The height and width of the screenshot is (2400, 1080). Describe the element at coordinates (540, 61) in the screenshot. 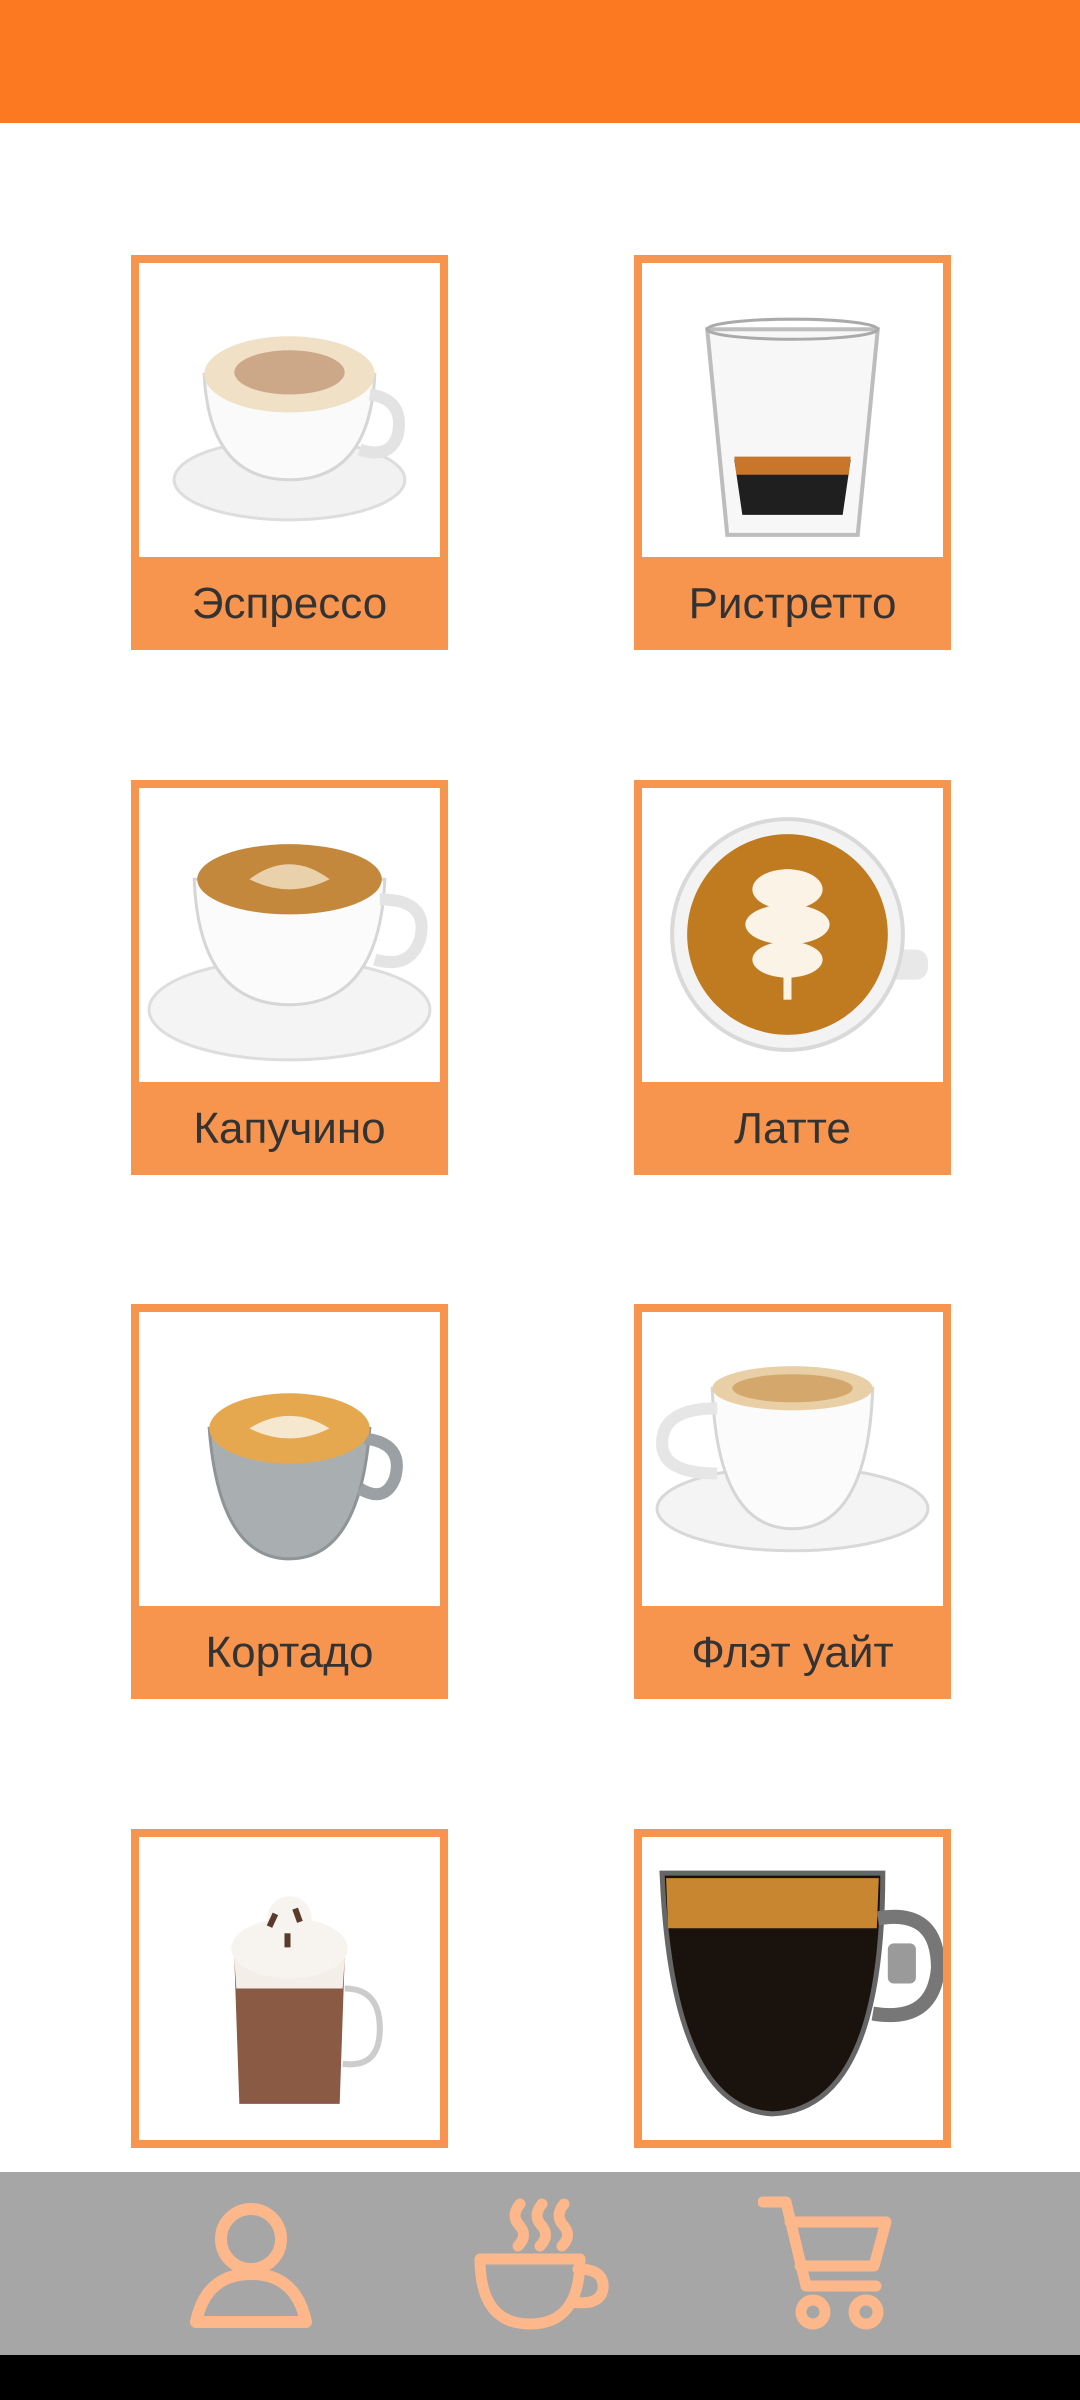

I see `top-app-bar` at that location.